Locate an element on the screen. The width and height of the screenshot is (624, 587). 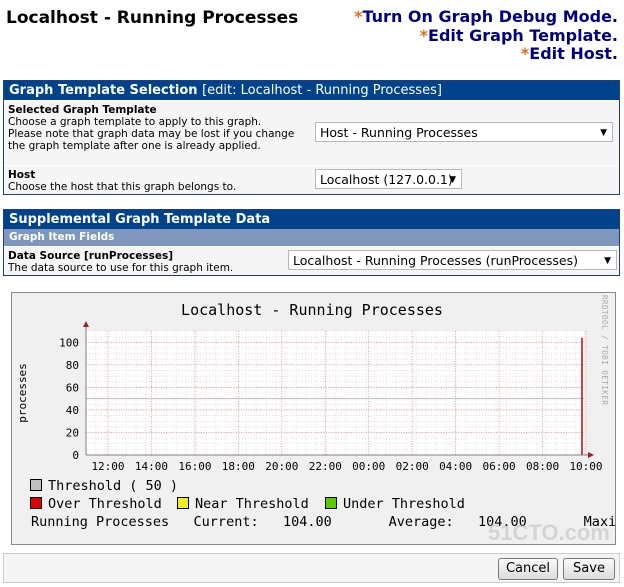
panel-heading-edit: [edit: Localhost - Running Processes] is located at coordinates (322, 90).